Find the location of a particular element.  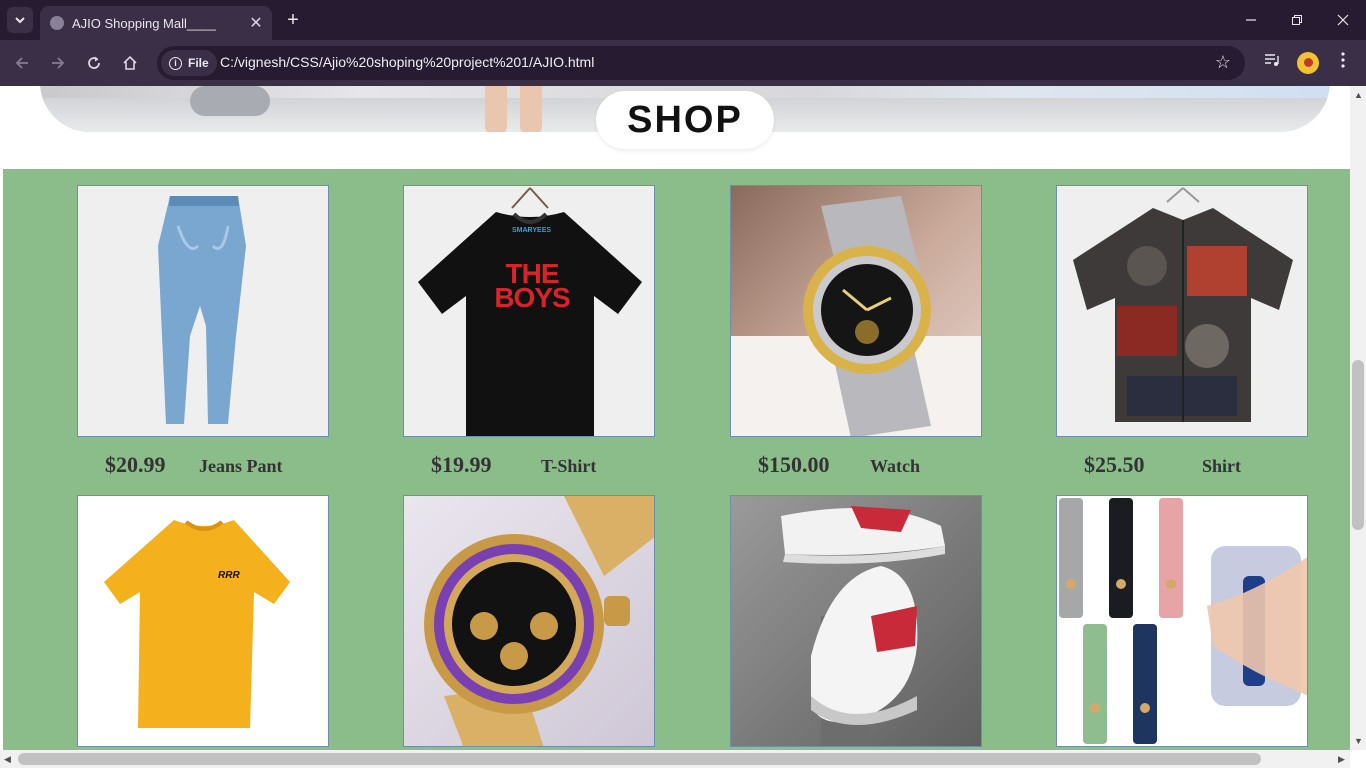

site-info-chip: i File is located at coordinates (189, 63).